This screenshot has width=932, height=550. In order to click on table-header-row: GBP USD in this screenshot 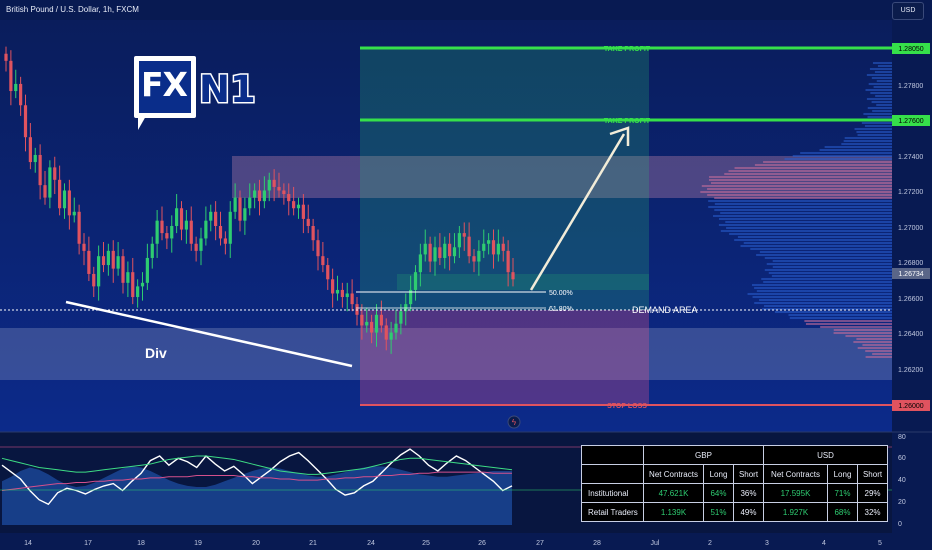, I will do `click(735, 455)`.